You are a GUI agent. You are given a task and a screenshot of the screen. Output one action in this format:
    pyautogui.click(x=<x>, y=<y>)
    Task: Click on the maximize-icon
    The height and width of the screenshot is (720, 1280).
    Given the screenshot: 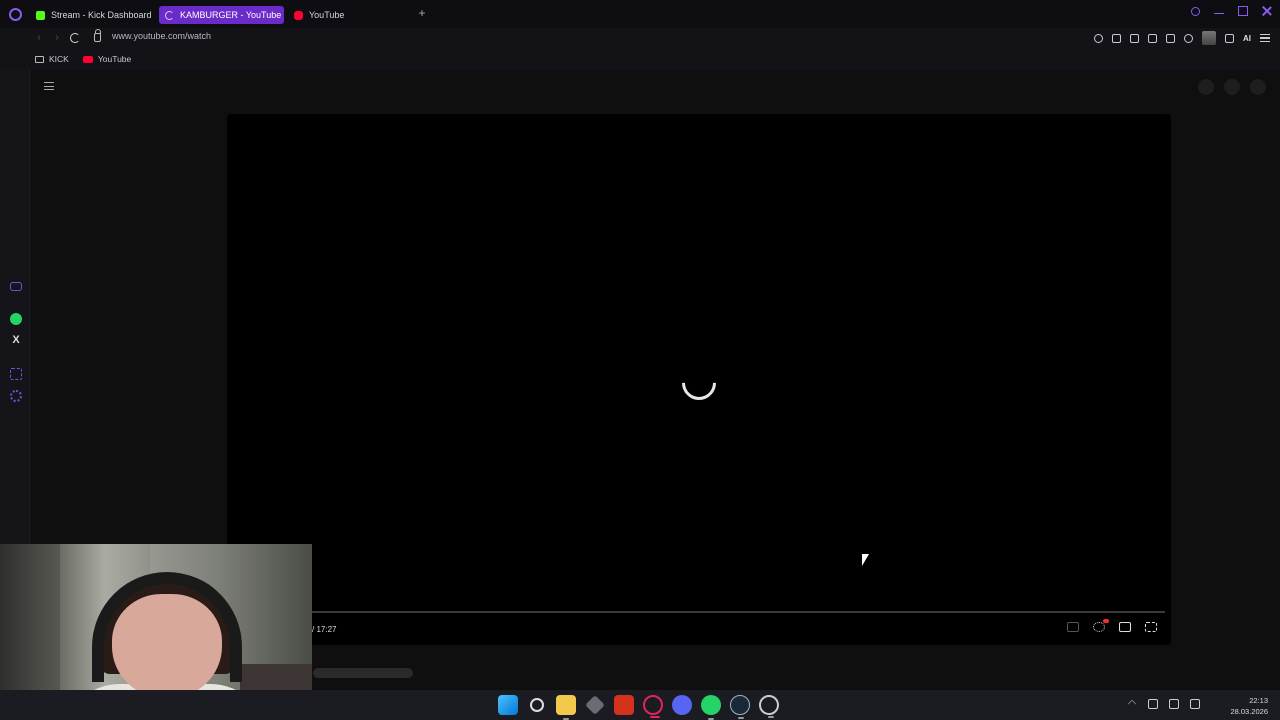 What is the action you would take?
    pyautogui.click(x=1243, y=11)
    